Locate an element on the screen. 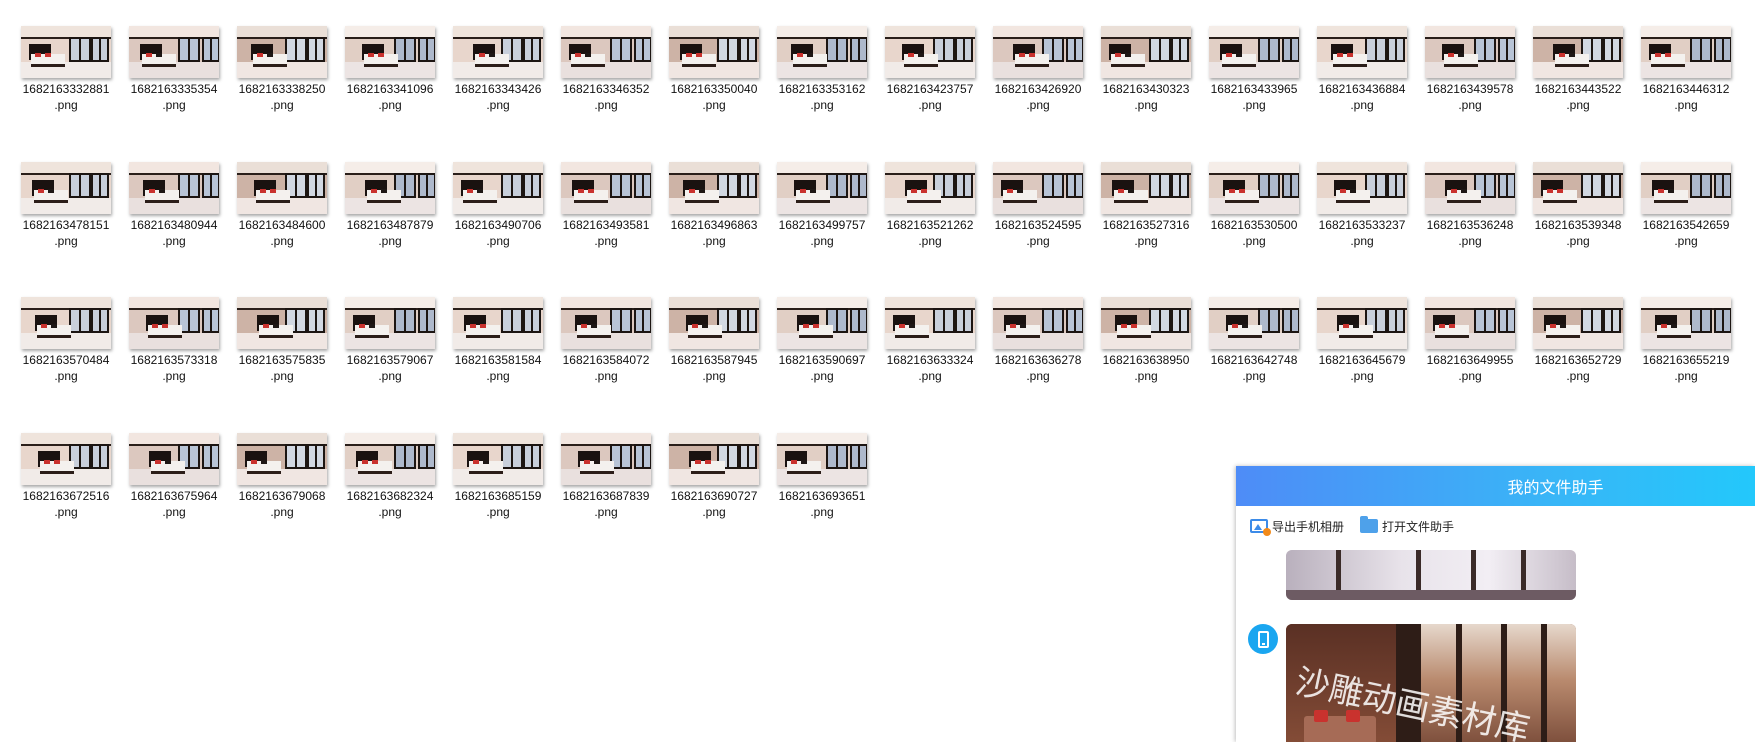 The height and width of the screenshot is (742, 1755). file-name: 1682163575835 .png is located at coordinates (282, 368).